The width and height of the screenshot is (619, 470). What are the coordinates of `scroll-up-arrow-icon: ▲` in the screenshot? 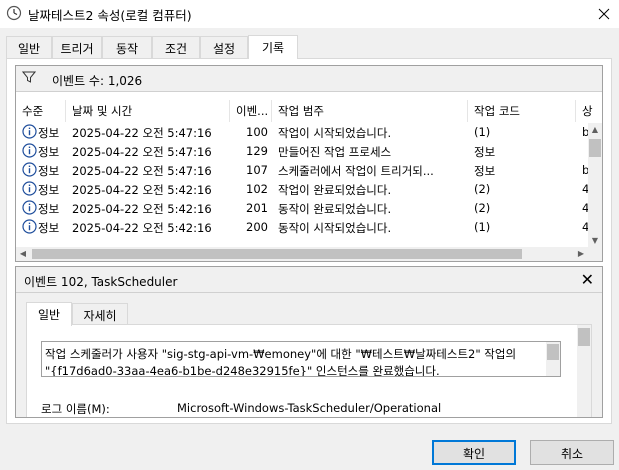 It's located at (595, 130).